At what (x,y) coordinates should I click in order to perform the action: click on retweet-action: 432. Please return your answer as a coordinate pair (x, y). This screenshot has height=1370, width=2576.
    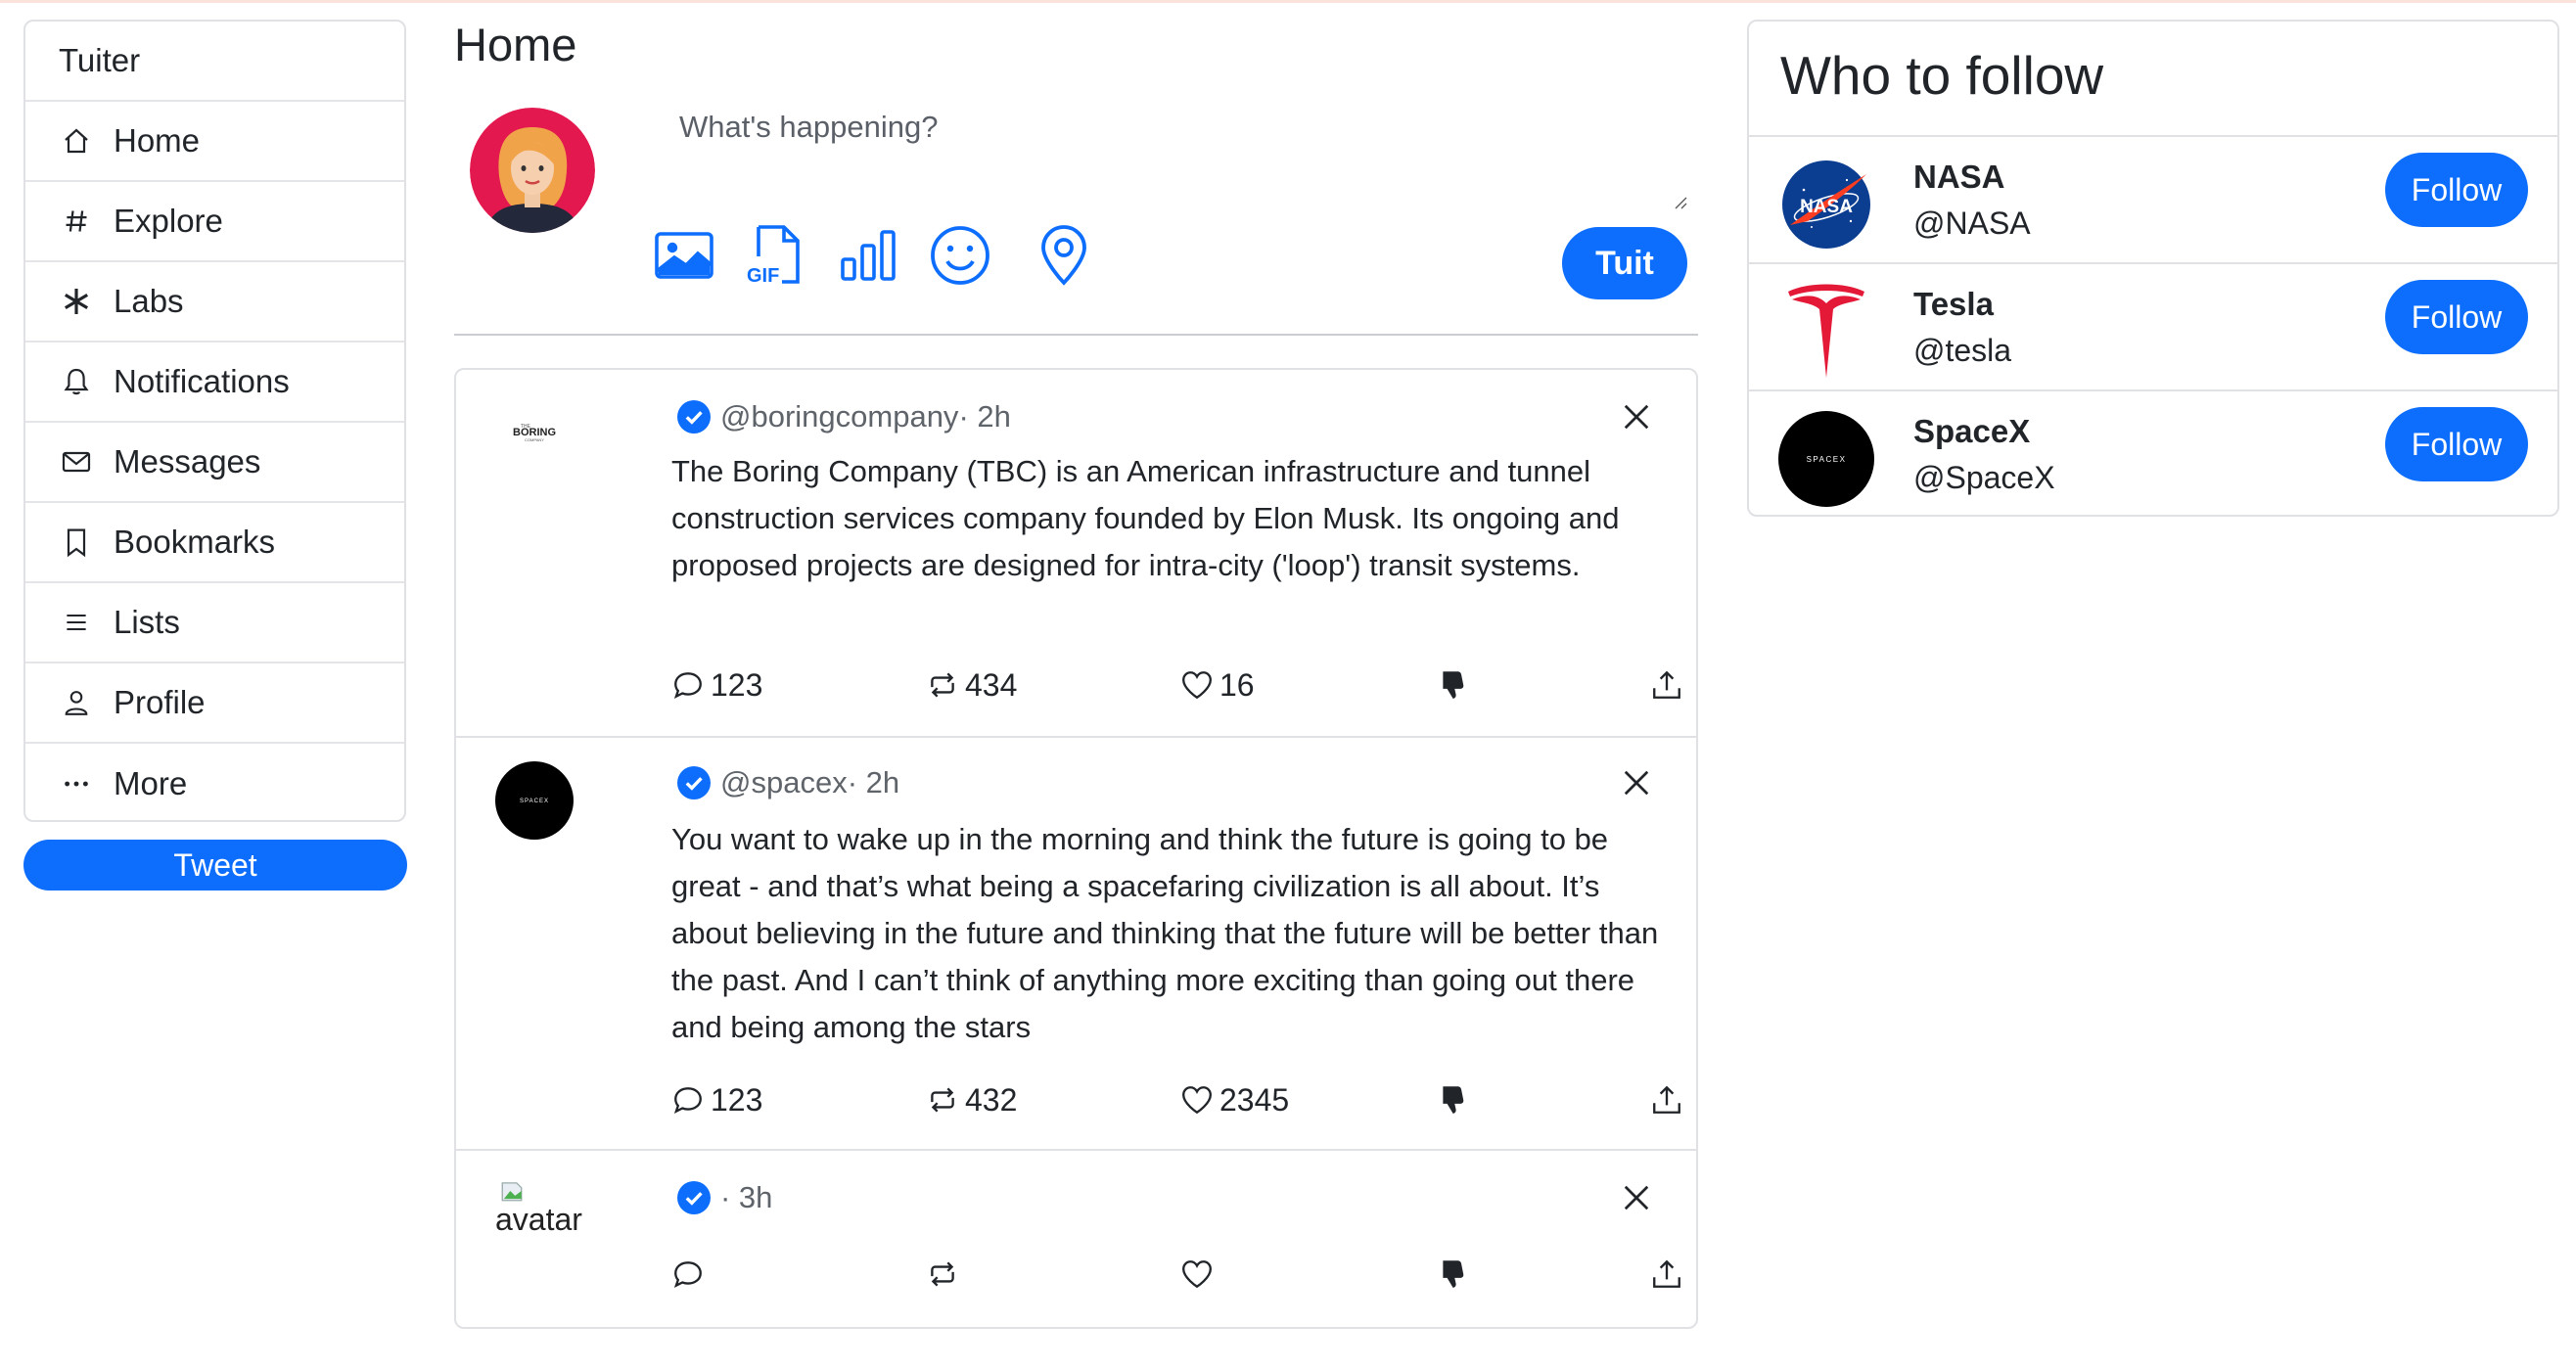
    Looking at the image, I should click on (971, 1099).